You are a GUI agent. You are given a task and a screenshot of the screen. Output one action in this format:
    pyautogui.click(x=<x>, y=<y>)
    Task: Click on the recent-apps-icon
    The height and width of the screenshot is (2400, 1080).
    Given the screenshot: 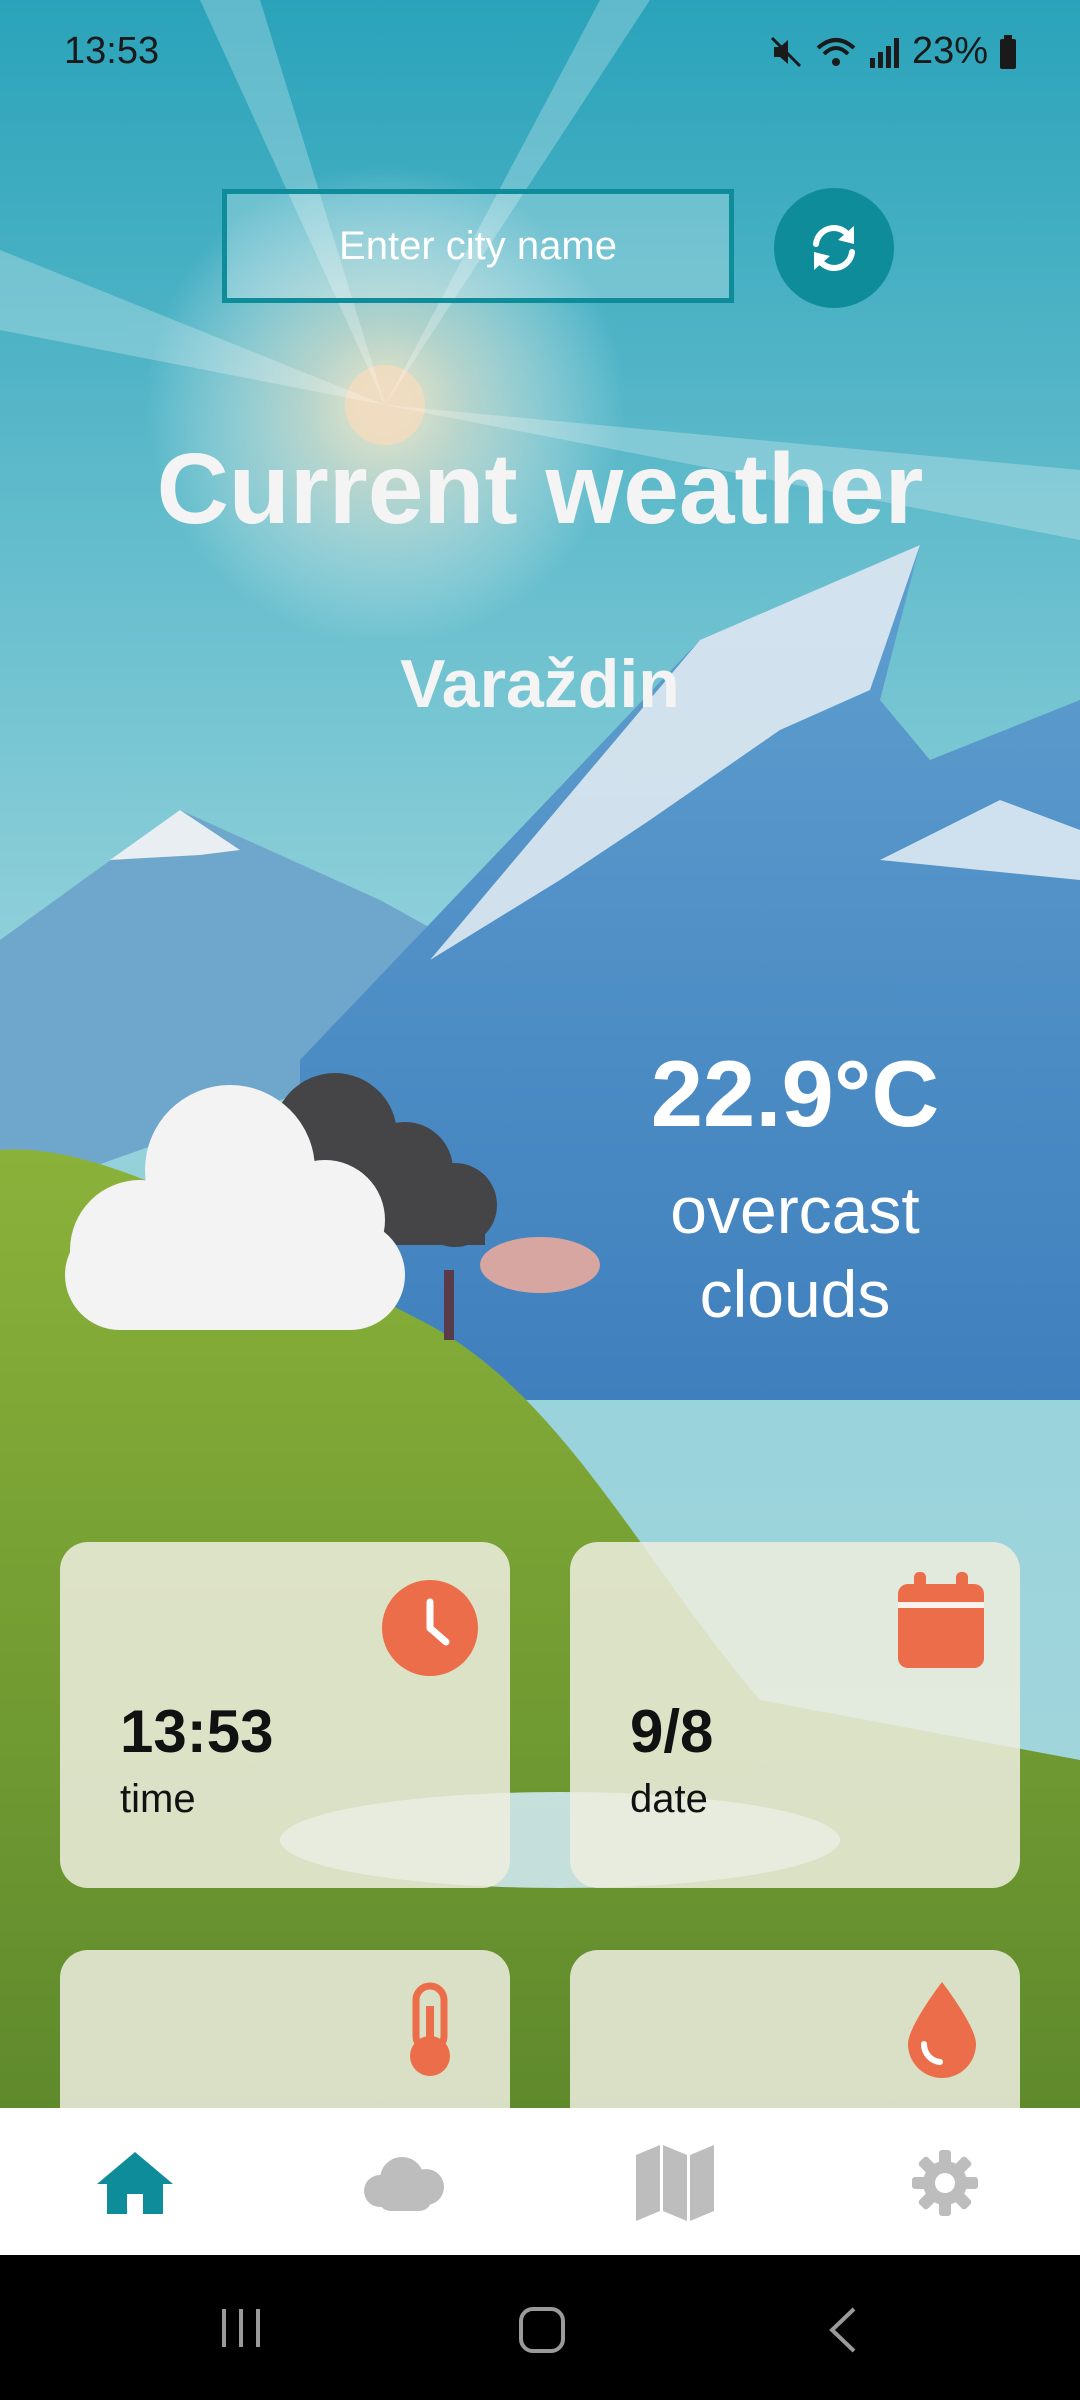 What is the action you would take?
    pyautogui.click(x=241, y=2328)
    